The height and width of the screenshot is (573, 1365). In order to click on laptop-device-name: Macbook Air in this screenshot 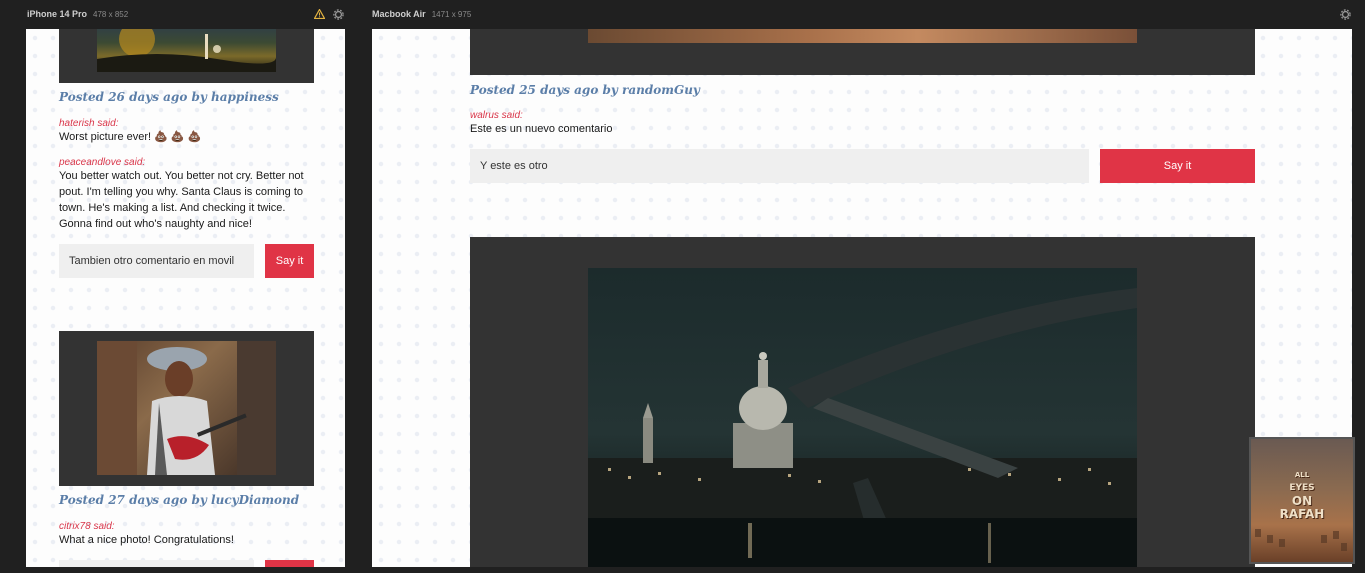, I will do `click(399, 14)`.